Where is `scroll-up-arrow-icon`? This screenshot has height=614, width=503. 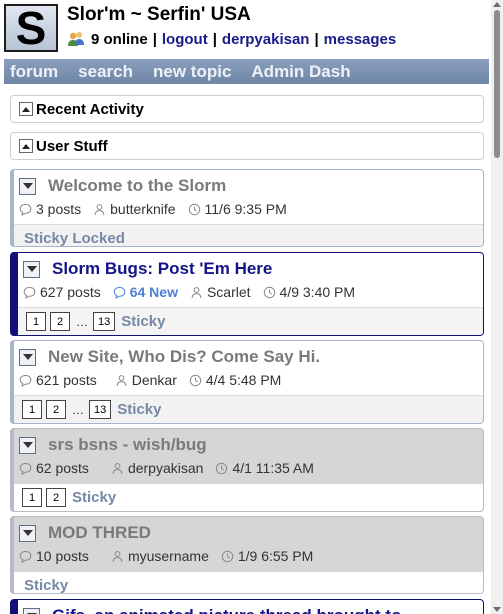 scroll-up-arrow-icon is located at coordinates (497, 4).